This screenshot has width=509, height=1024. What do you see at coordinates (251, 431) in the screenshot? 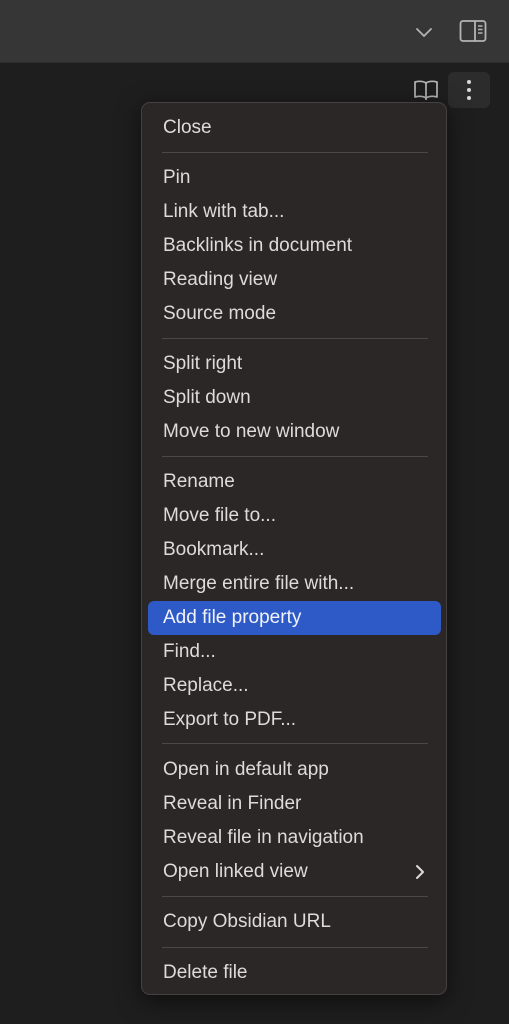
I see `menu-item-label: Move to new window` at bounding box center [251, 431].